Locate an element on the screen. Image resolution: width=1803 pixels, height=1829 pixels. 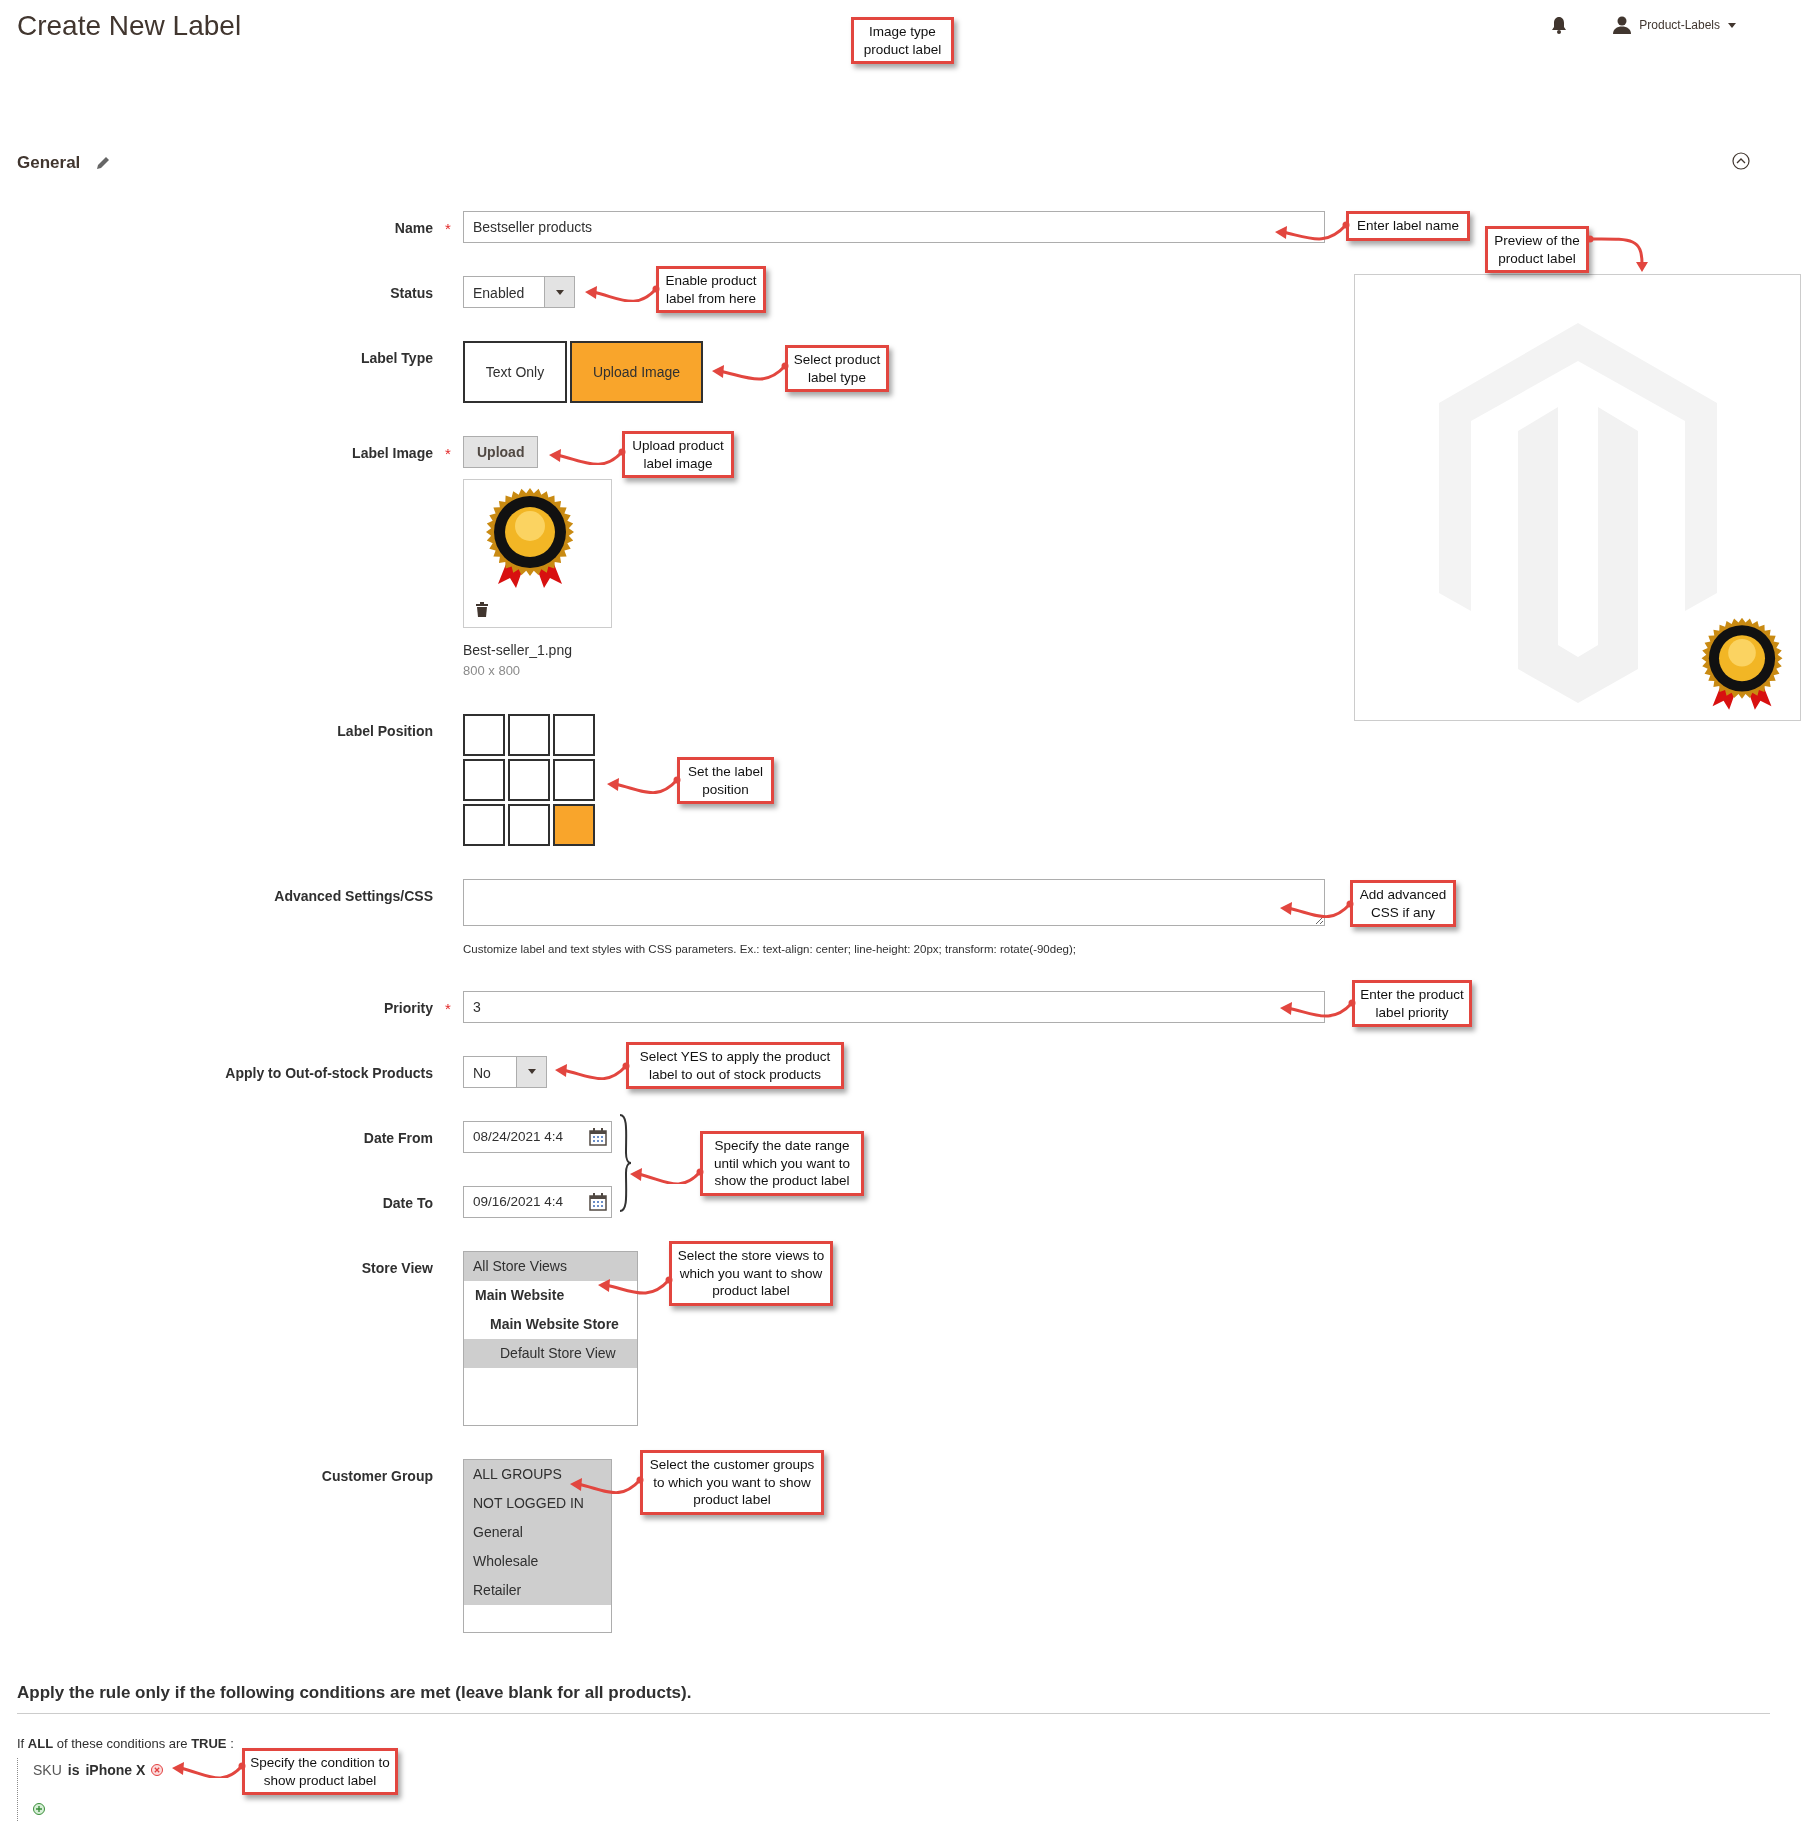
upload-button: Upload is located at coordinates (501, 452).